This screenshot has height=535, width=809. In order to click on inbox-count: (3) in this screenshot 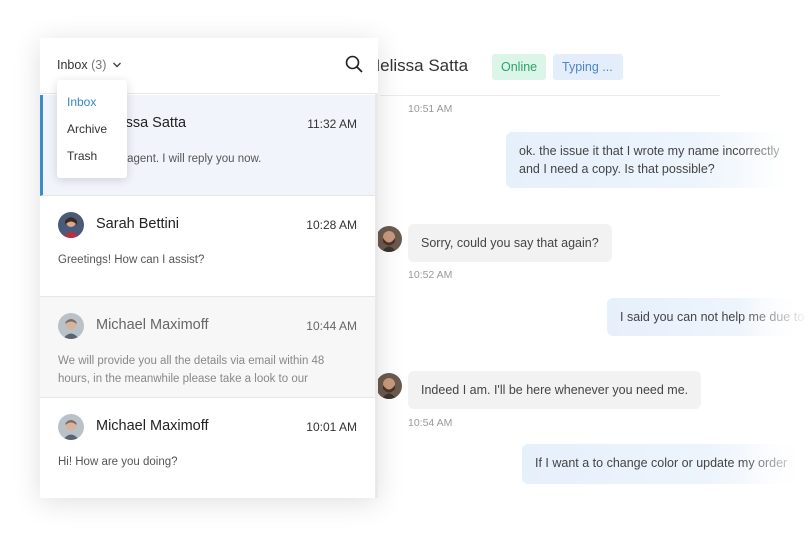, I will do `click(99, 65)`.